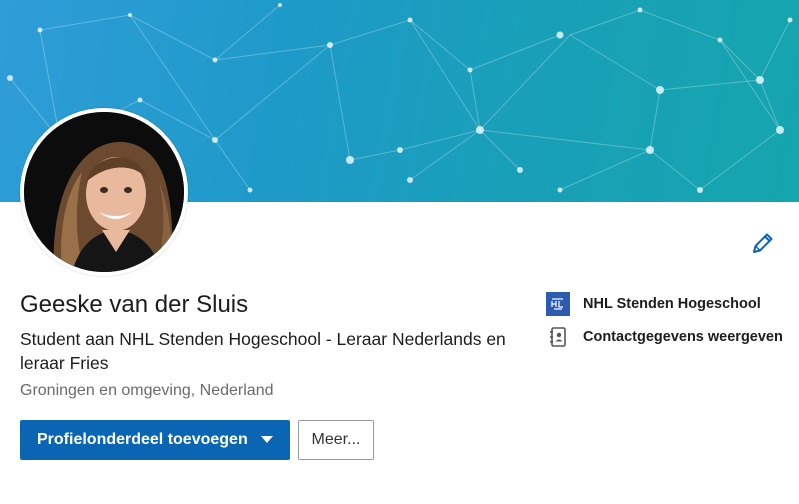 Image resolution: width=799 pixels, height=504 pixels. Describe the element at coordinates (558, 304) in the screenshot. I see `school-logo-icon` at that location.